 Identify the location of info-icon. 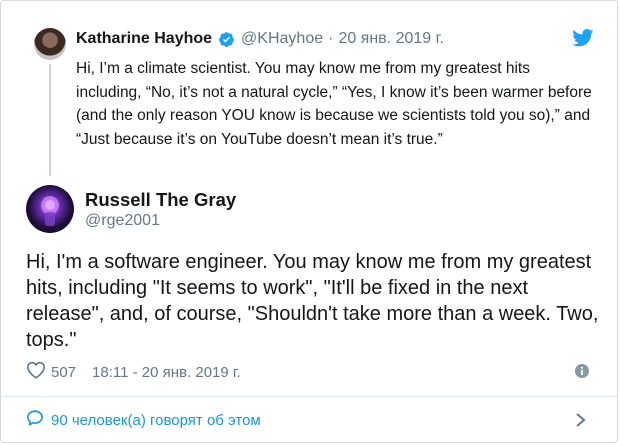
(582, 373).